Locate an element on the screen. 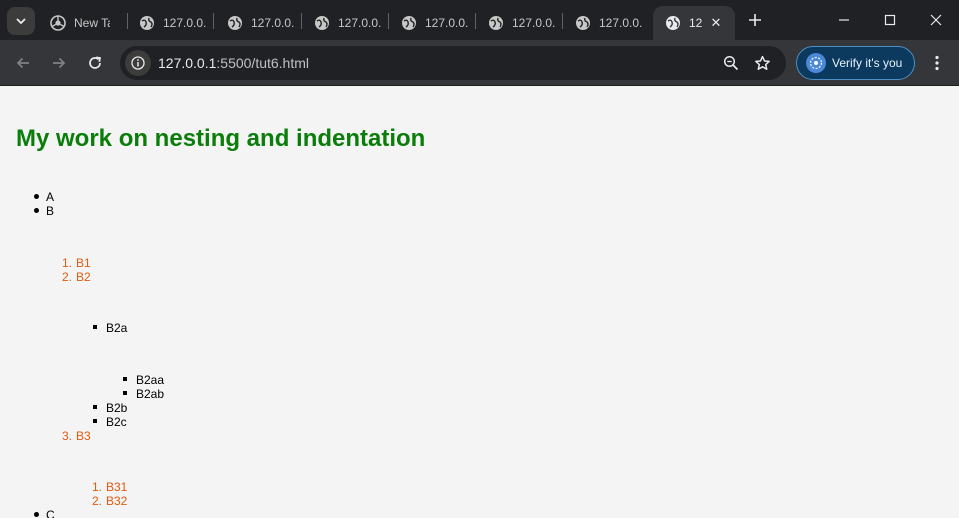 This screenshot has height=518, width=959. list-item-b2ab: B2ab is located at coordinates (150, 394).